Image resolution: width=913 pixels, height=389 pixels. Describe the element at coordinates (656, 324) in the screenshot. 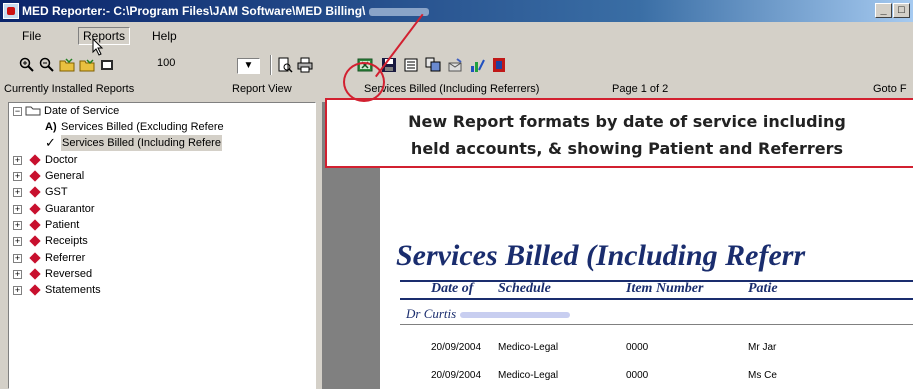

I see `row-divider` at that location.